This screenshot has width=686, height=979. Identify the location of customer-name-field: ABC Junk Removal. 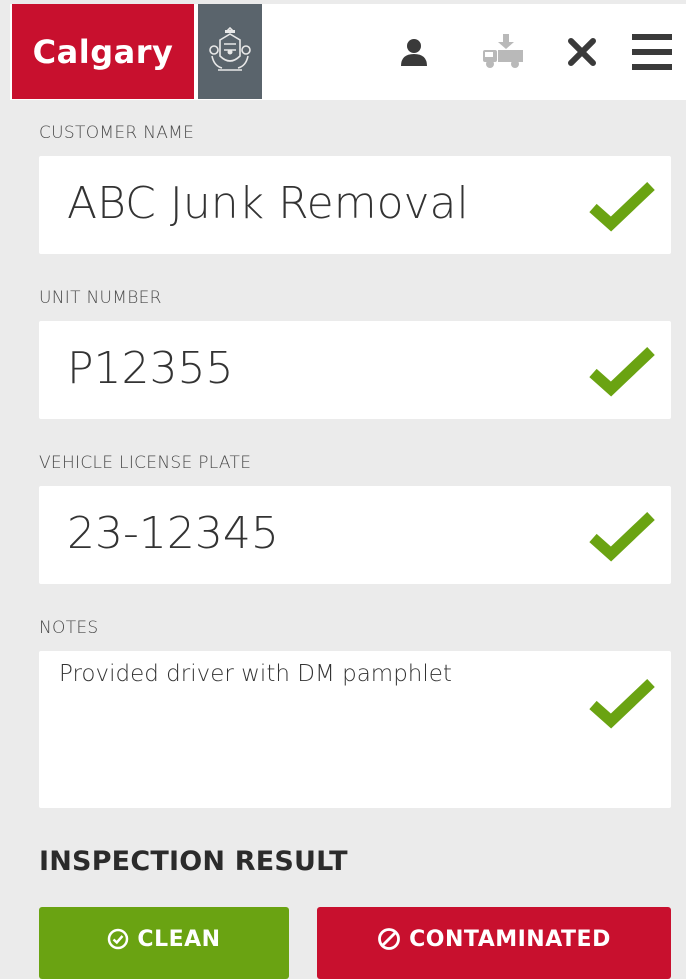
(355, 205).